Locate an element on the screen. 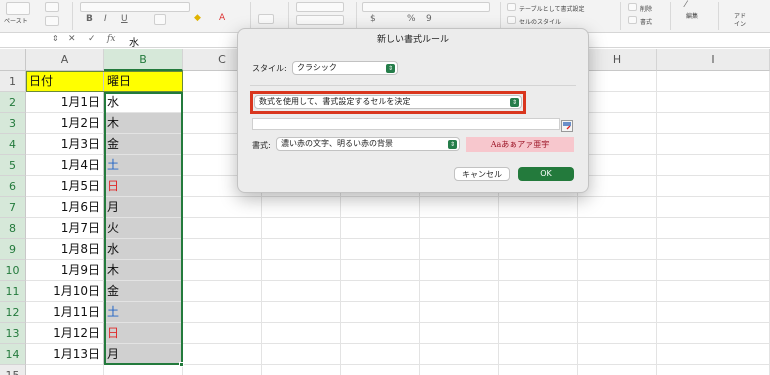 This screenshot has width=770, height=375. align-icon is located at coordinates (320, 7).